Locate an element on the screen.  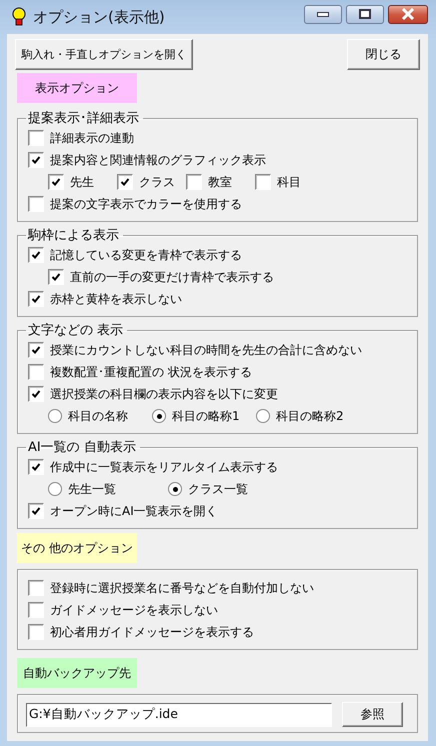
radio-label: 先生一覧 is located at coordinates (92, 489).